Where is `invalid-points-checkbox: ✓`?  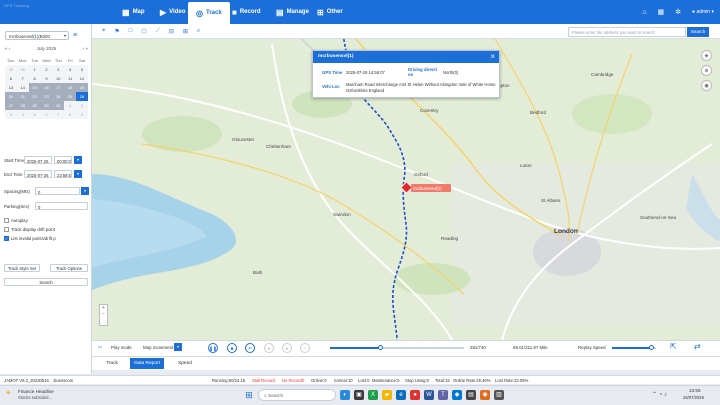 invalid-points-checkbox: ✓ is located at coordinates (6, 238).